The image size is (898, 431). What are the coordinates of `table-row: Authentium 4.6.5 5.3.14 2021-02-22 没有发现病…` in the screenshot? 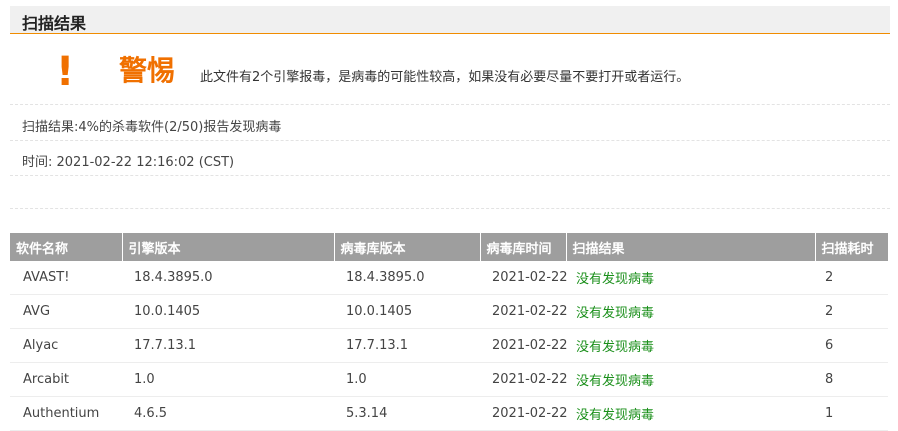 It's located at (449, 413).